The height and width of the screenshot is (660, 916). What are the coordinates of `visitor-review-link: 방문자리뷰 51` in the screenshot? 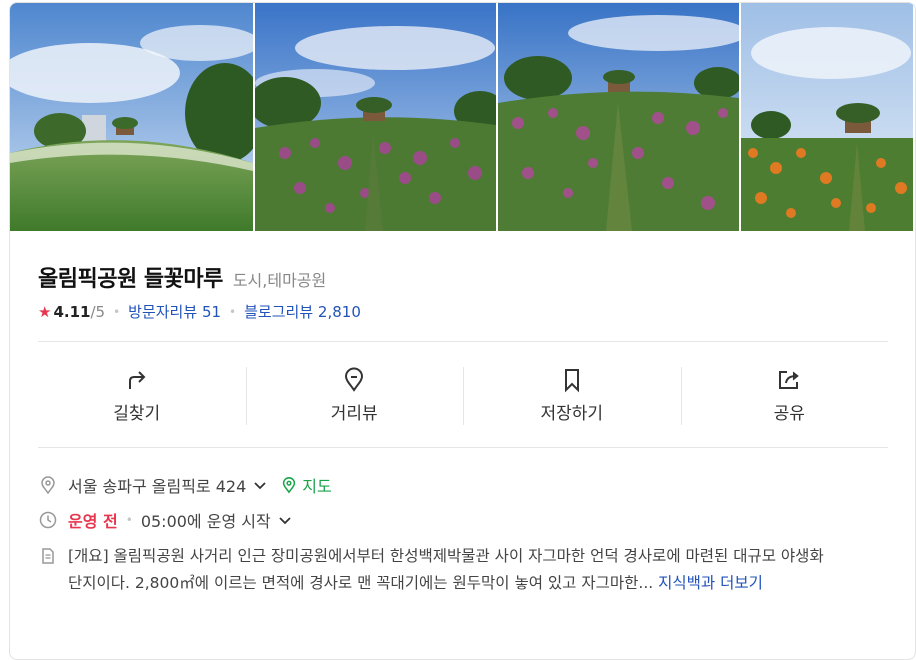 It's located at (174, 311).